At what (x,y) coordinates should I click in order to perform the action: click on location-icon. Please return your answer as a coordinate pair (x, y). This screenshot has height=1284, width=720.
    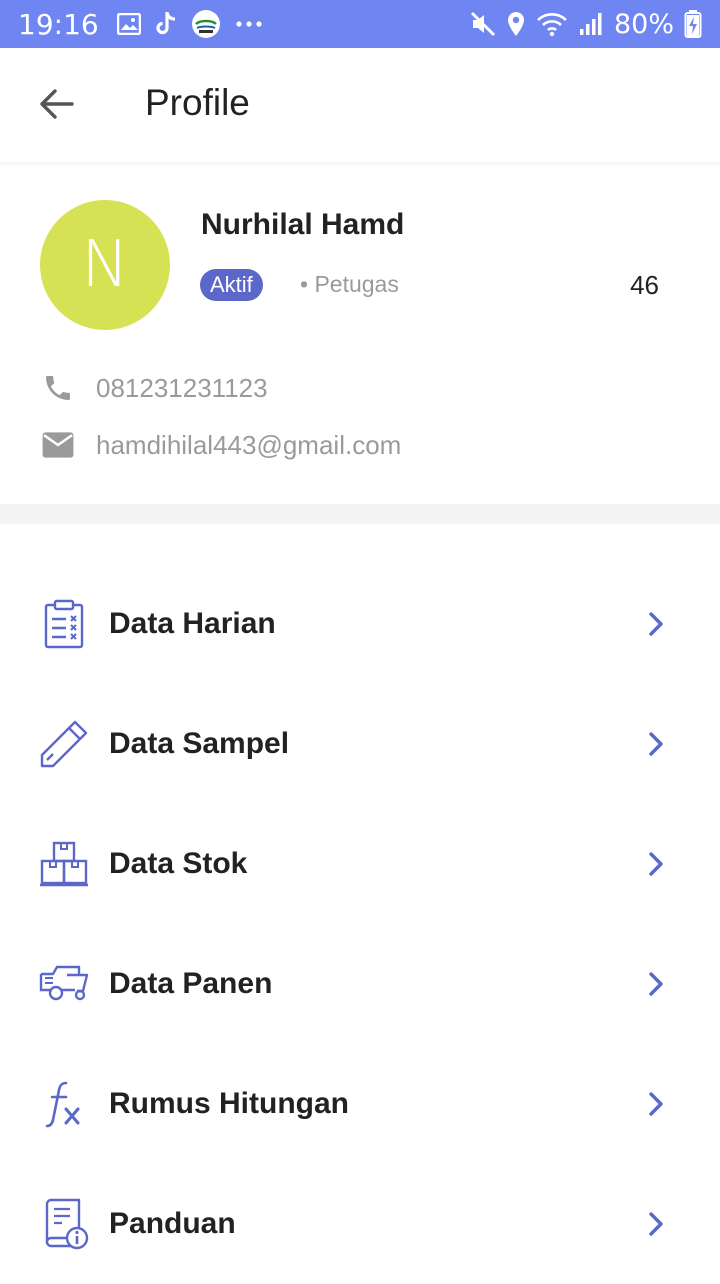
    Looking at the image, I should click on (516, 24).